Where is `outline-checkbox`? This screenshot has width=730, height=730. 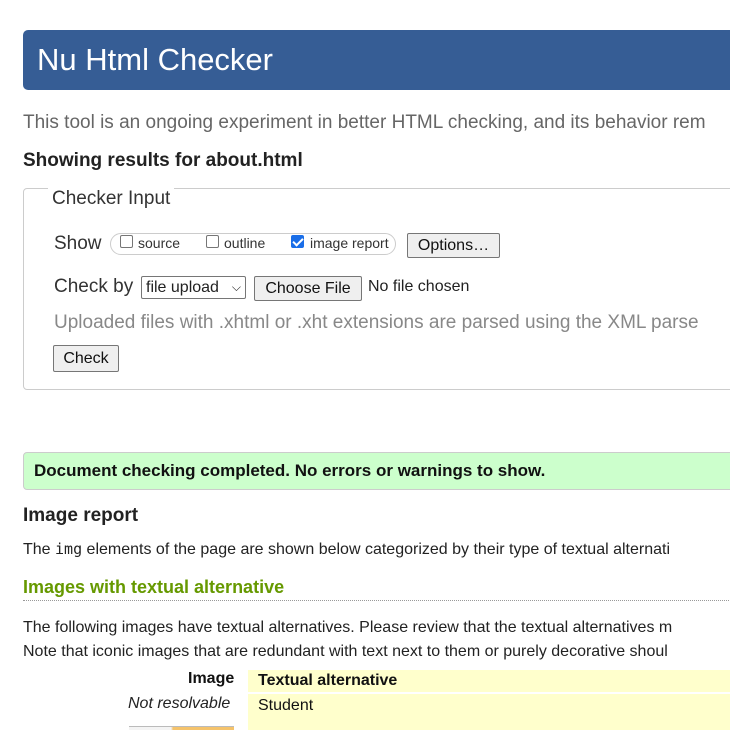
outline-checkbox is located at coordinates (212, 241).